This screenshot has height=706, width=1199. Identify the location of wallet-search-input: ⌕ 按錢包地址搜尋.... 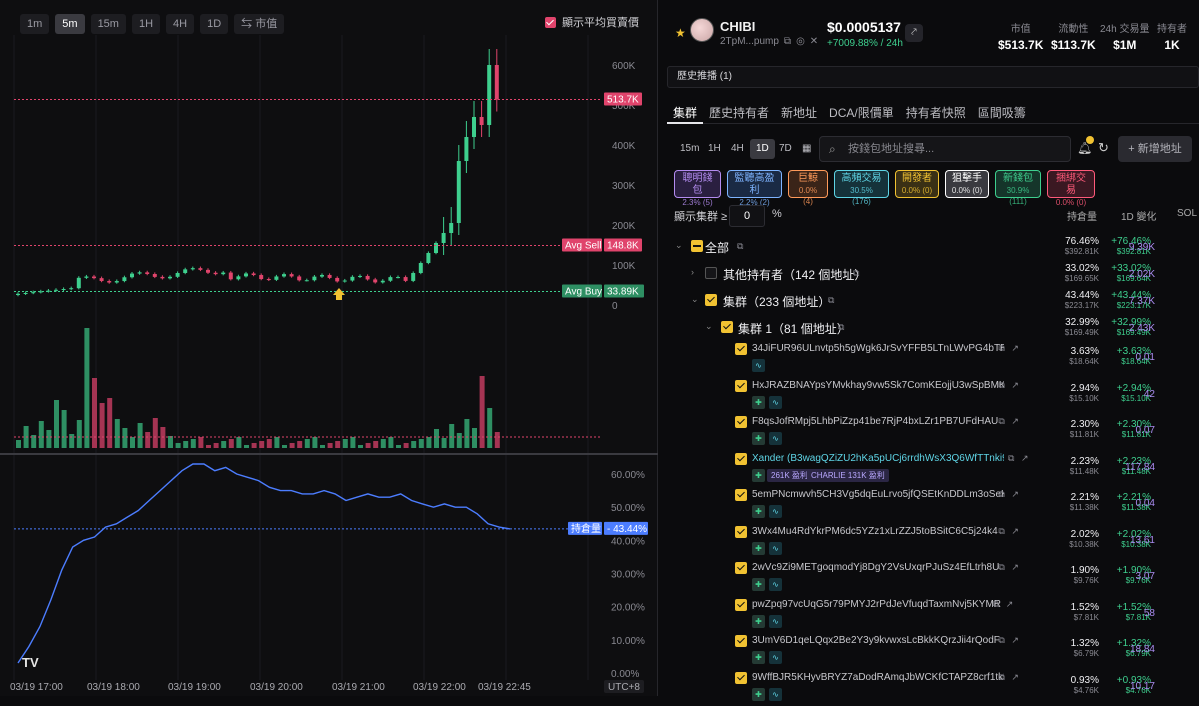
(945, 149).